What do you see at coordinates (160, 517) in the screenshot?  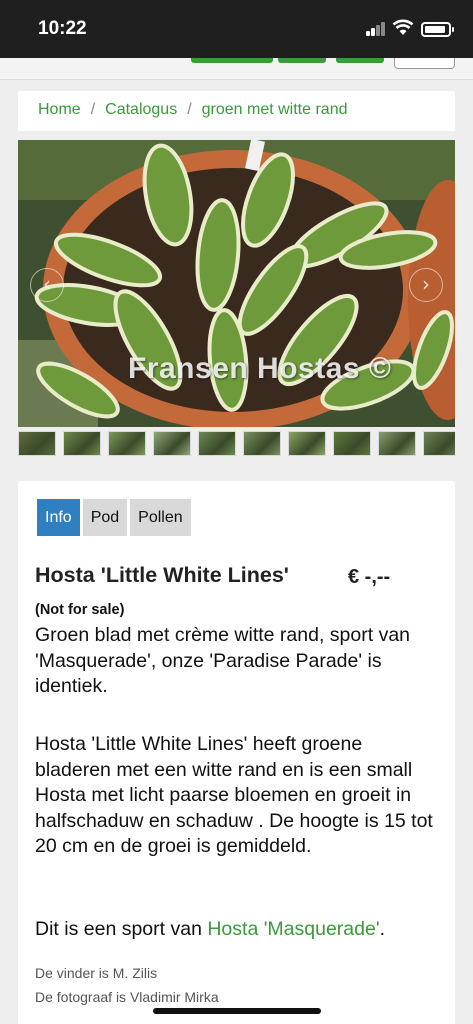 I see `tab-pollen: Pollen` at bounding box center [160, 517].